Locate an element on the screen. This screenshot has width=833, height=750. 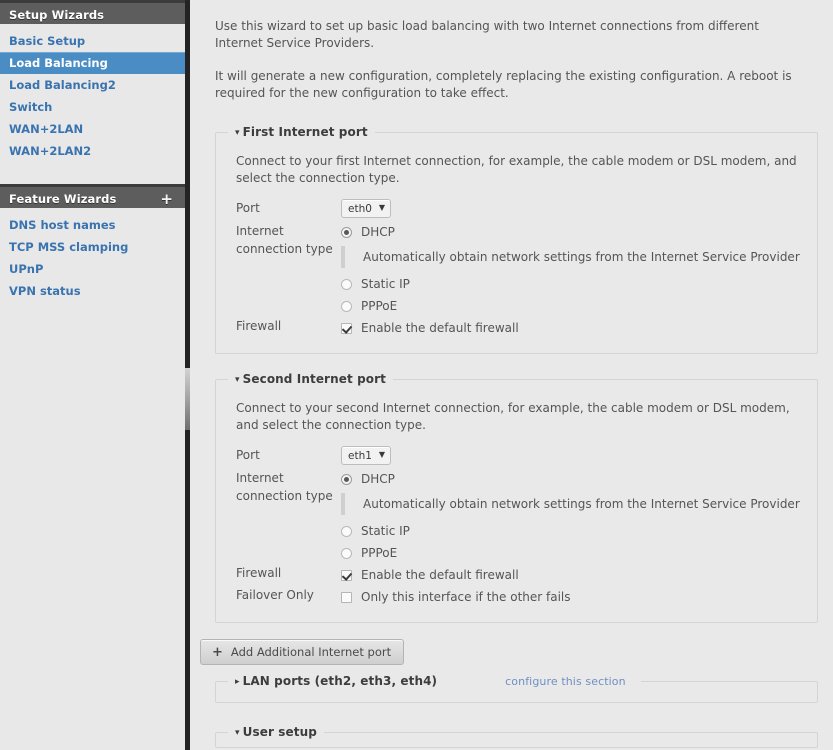
first-internet-port-legend: ▾ First Internet port is located at coordinates (301, 132).